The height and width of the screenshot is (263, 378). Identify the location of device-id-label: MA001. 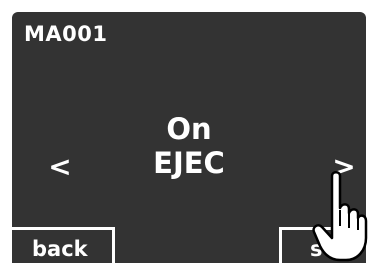
(66, 34).